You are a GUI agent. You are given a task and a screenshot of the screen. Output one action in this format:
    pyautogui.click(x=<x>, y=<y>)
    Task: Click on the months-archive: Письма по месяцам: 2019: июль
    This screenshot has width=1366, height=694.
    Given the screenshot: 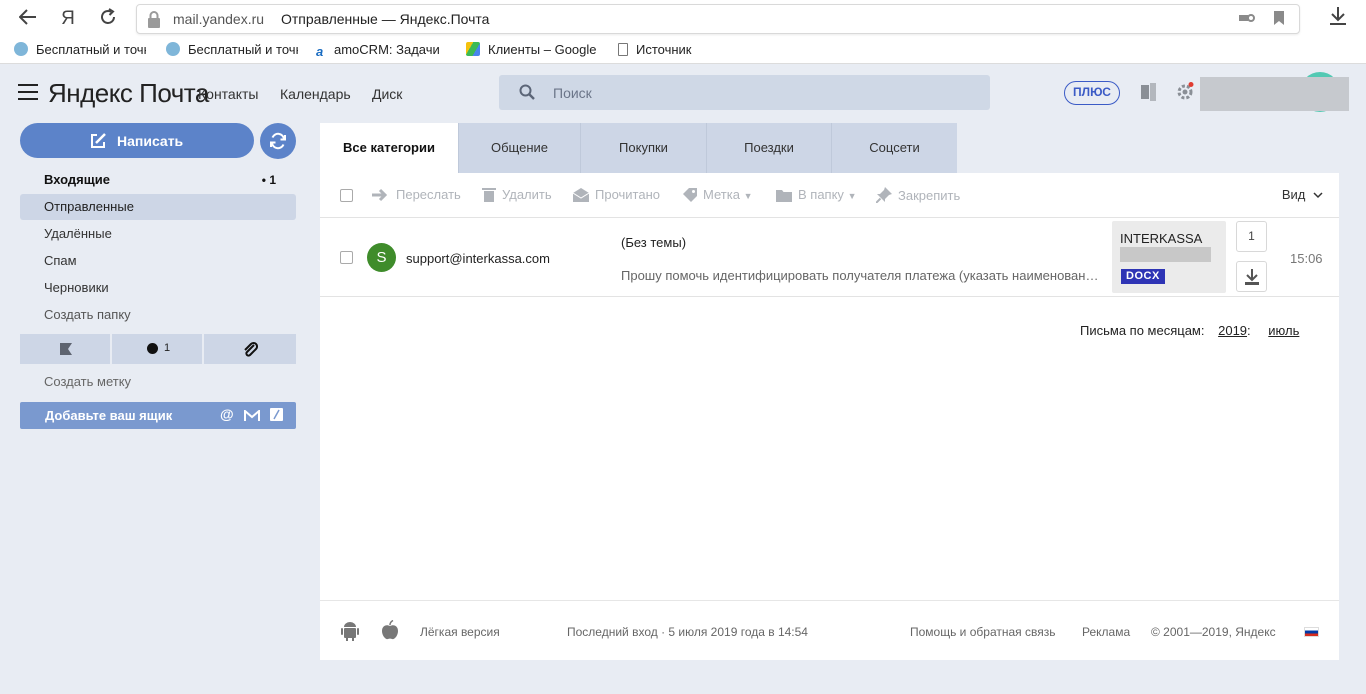 What is the action you would take?
    pyautogui.click(x=1190, y=330)
    